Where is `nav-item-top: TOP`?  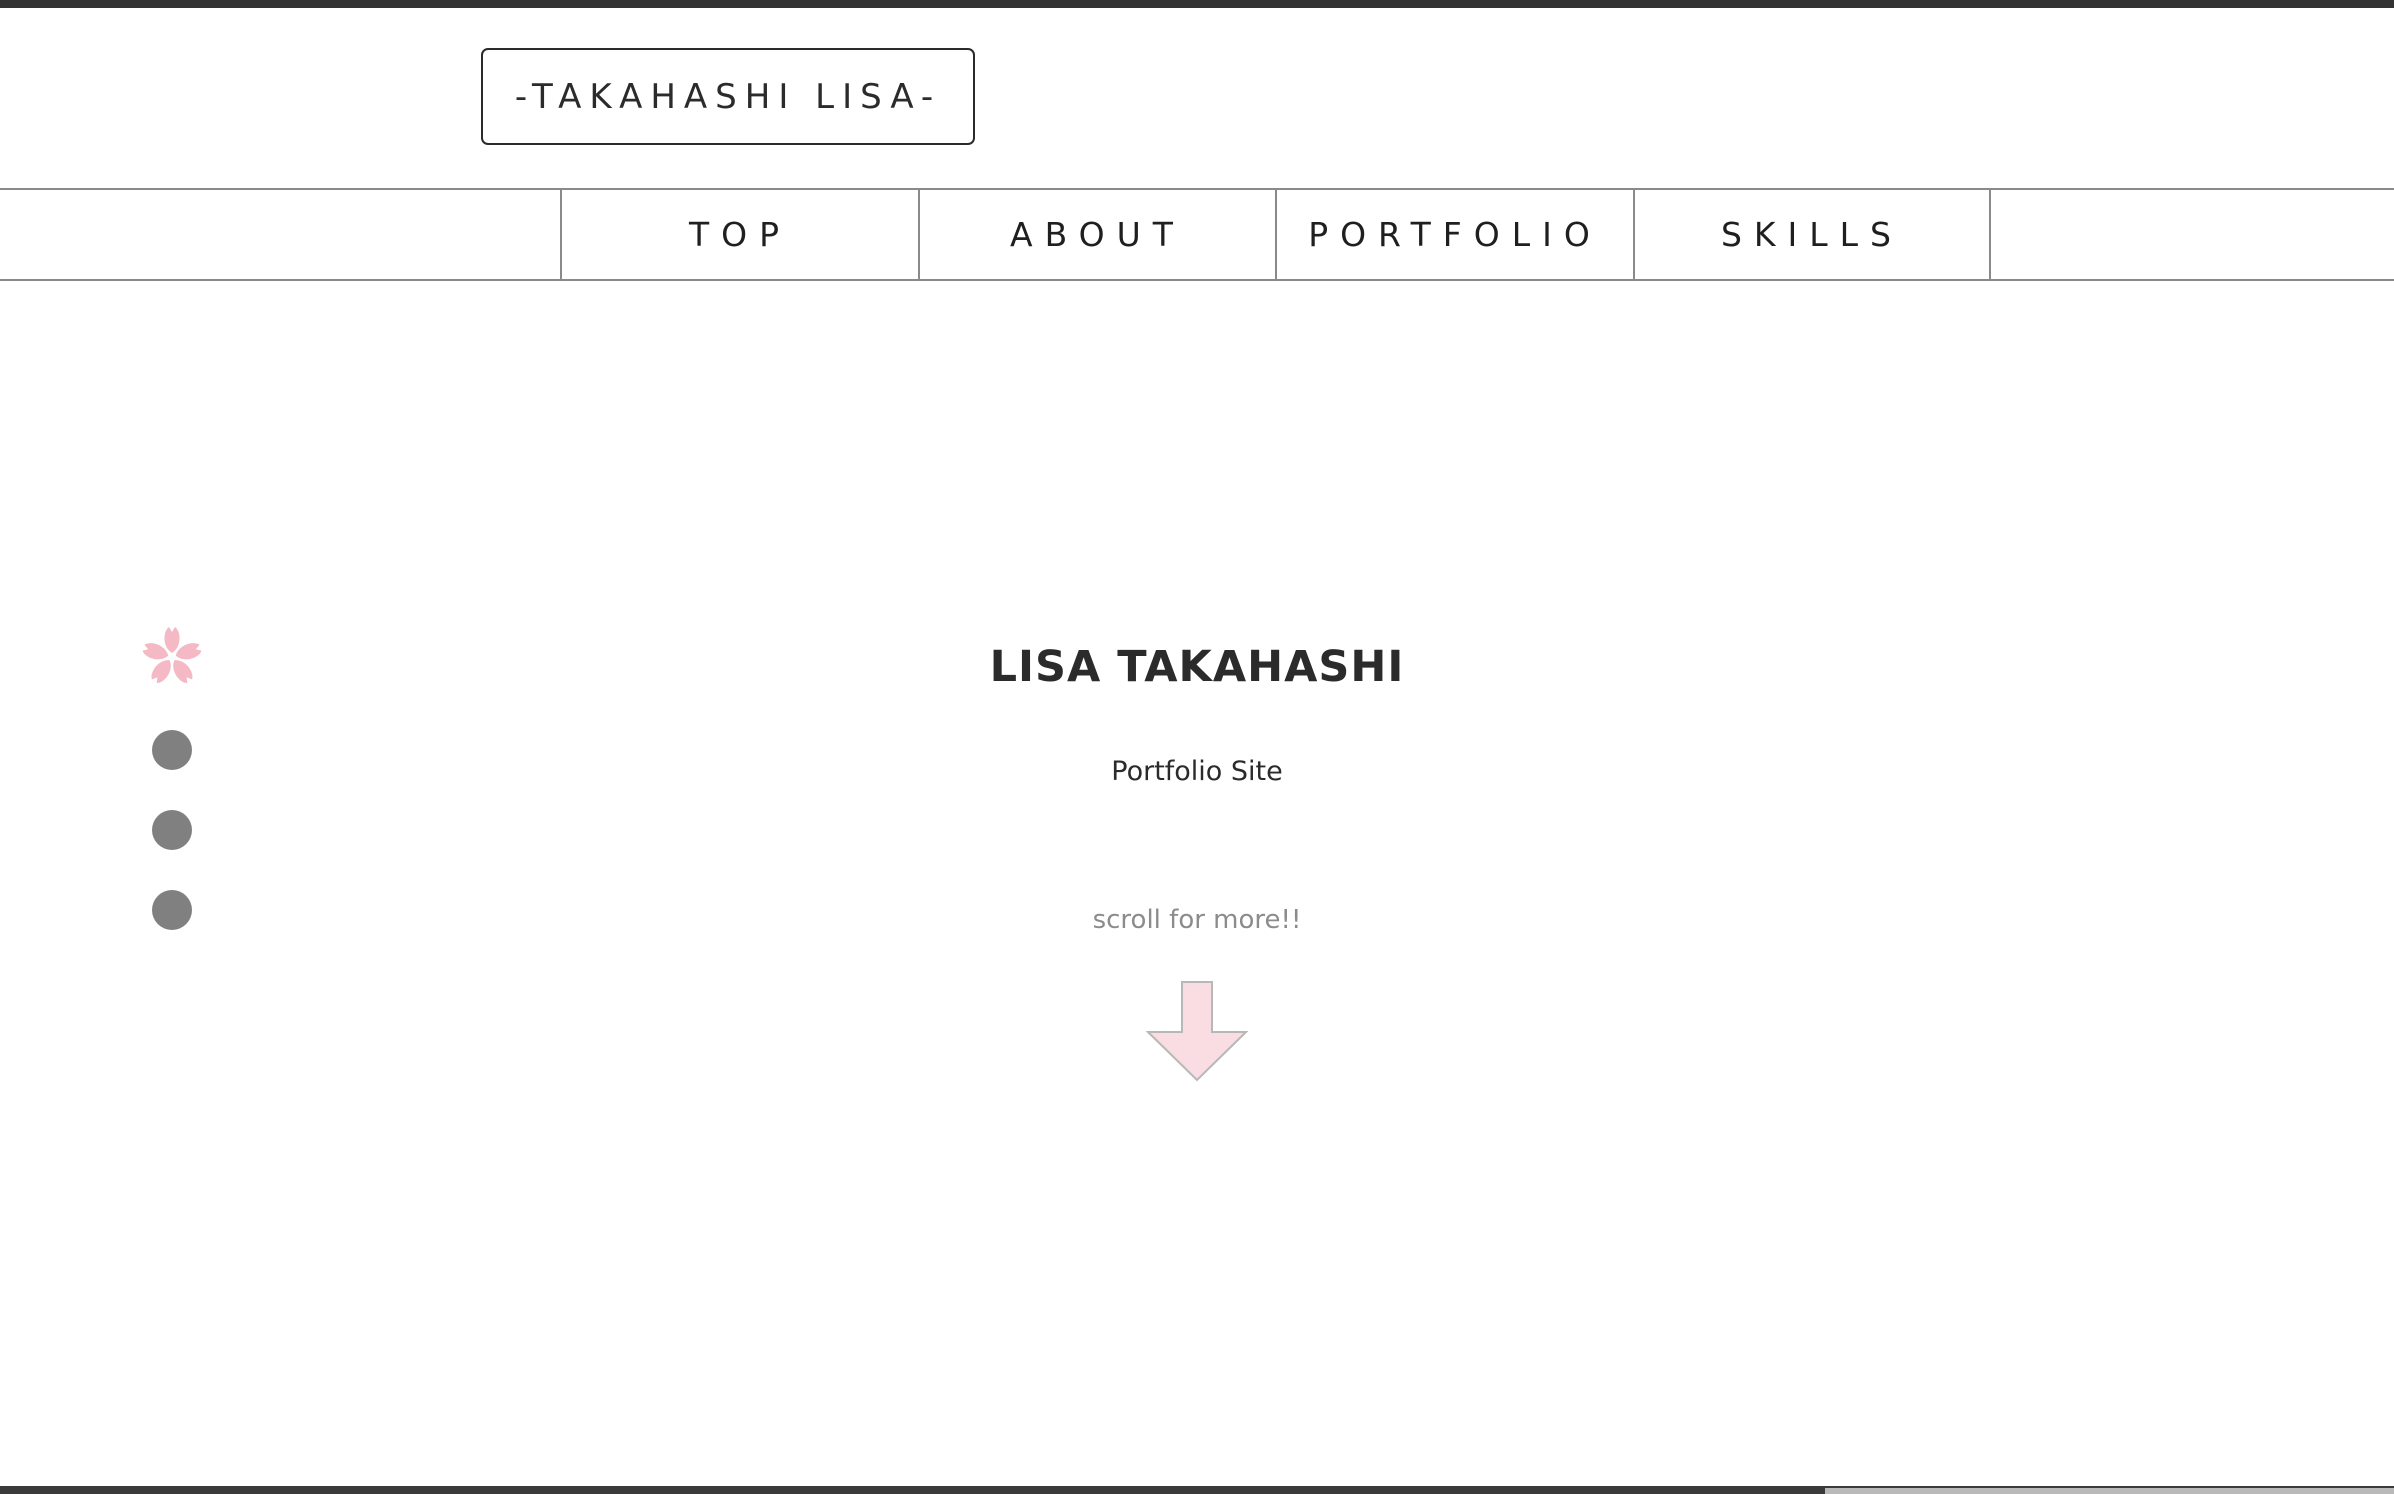 nav-item-top: TOP is located at coordinates (739, 234).